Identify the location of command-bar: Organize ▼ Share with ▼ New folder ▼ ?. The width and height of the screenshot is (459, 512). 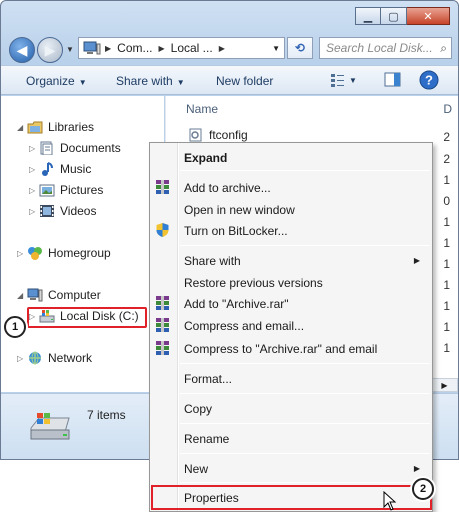
(229, 80).